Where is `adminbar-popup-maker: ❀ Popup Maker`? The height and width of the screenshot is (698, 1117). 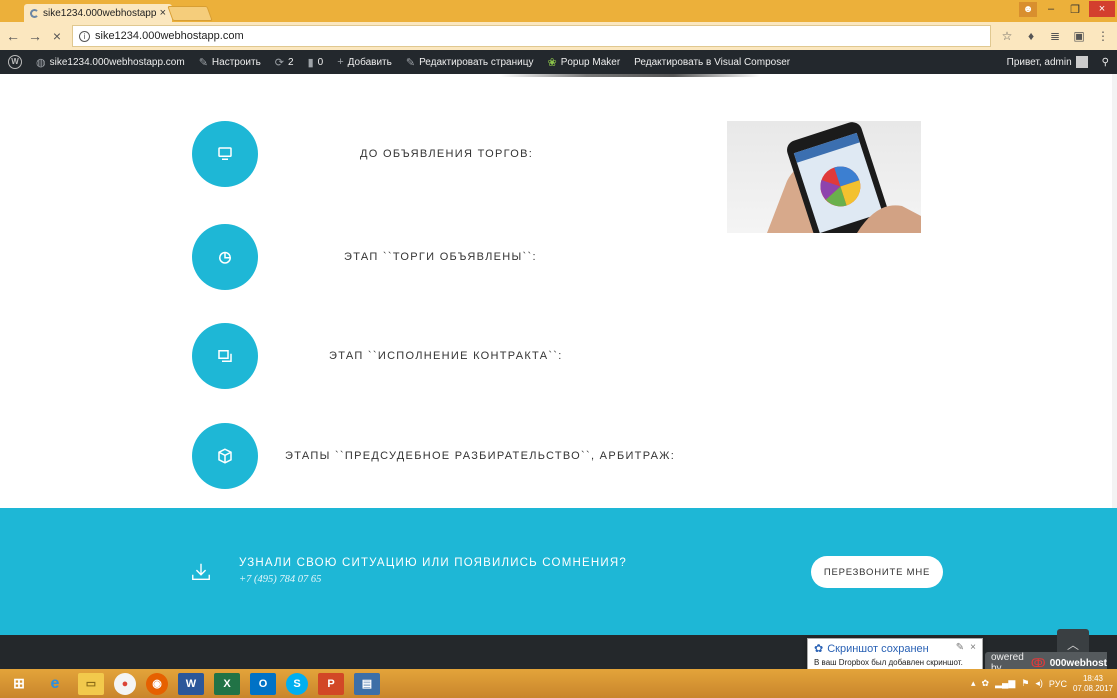 adminbar-popup-maker: ❀ Popup Maker is located at coordinates (583, 62).